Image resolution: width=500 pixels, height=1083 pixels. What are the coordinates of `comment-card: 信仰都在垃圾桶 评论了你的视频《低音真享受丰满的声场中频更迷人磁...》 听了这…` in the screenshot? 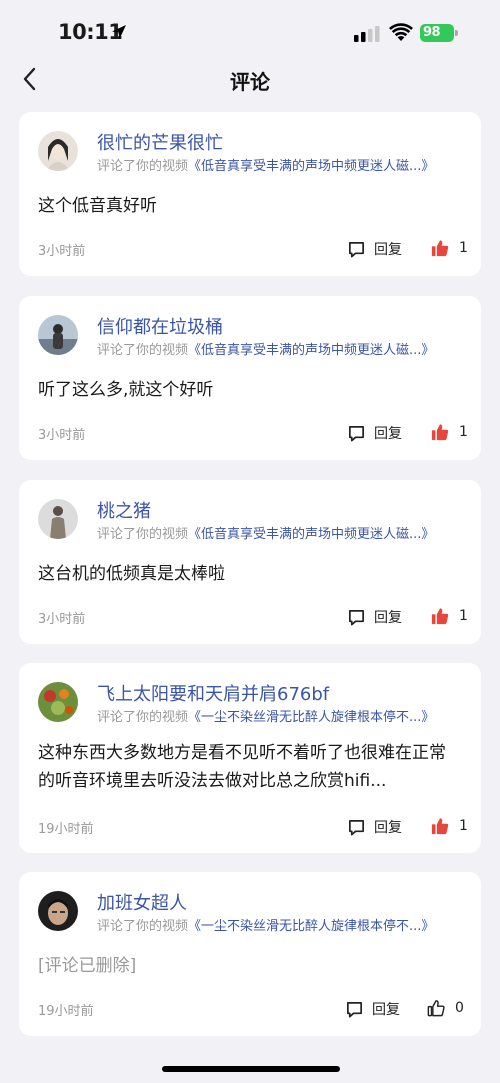 It's located at (250, 378).